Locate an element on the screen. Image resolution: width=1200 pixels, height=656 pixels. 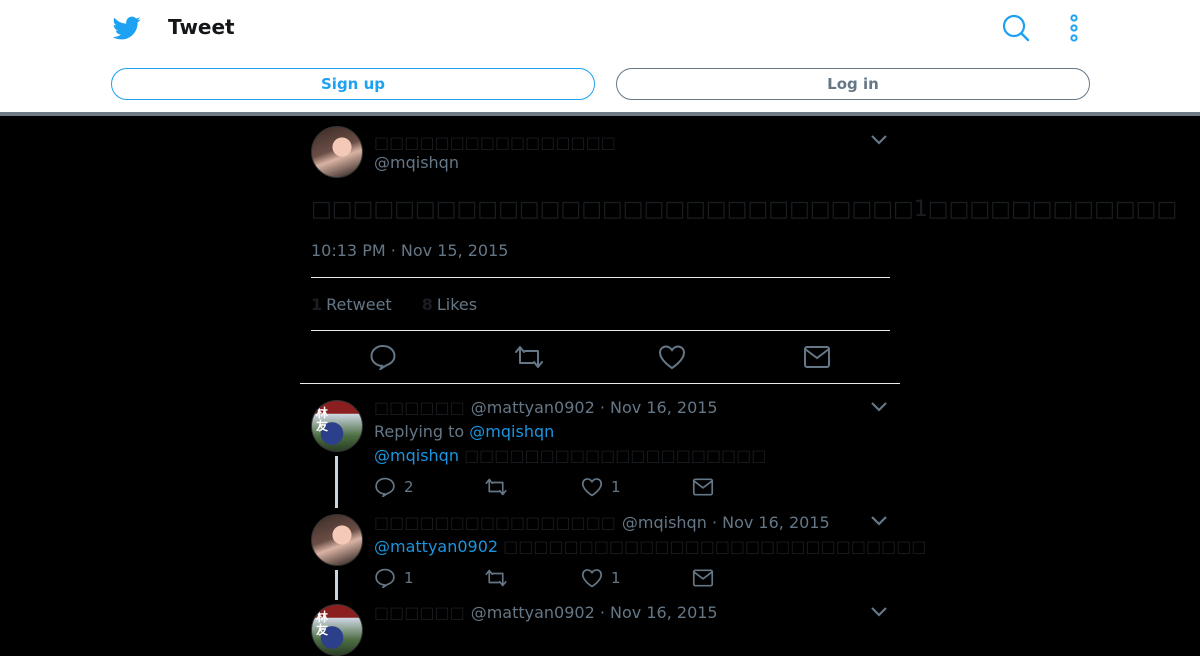
author-handle: @mqishqn is located at coordinates (416, 162).